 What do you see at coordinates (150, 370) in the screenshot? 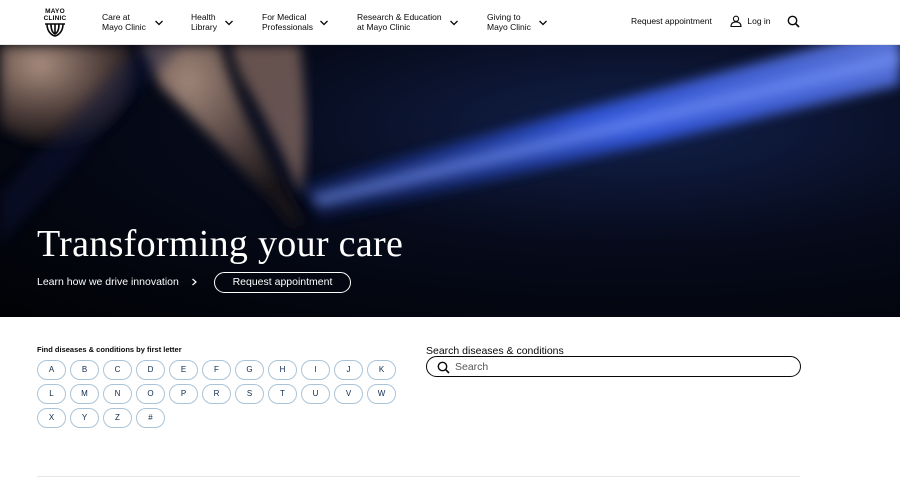
I see `letter-button-d: D` at bounding box center [150, 370].